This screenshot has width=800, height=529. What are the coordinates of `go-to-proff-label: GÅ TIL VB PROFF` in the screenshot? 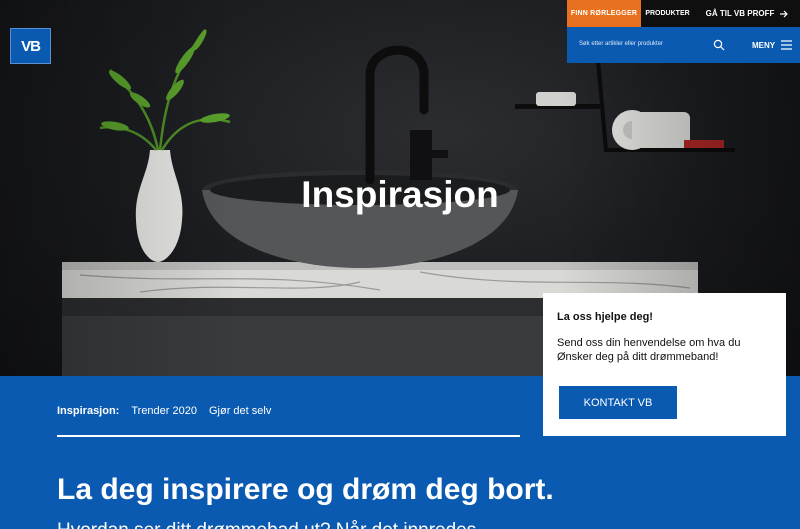 It's located at (740, 13).